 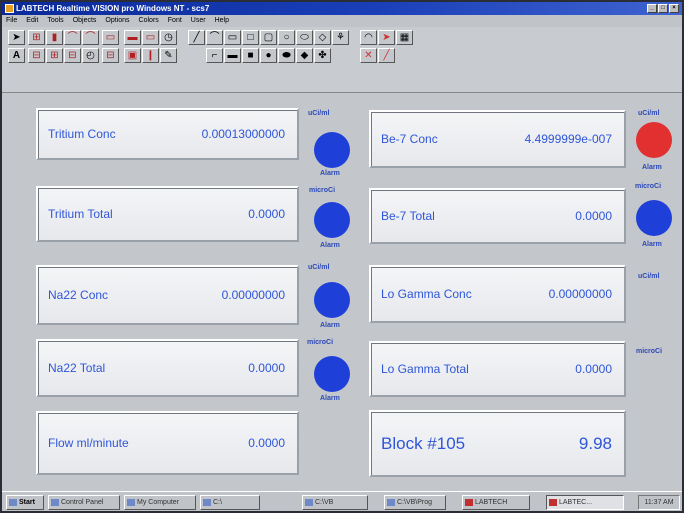 I want to click on flow-panel: Flow ml/minute 0.0000, so click(x=167, y=443).